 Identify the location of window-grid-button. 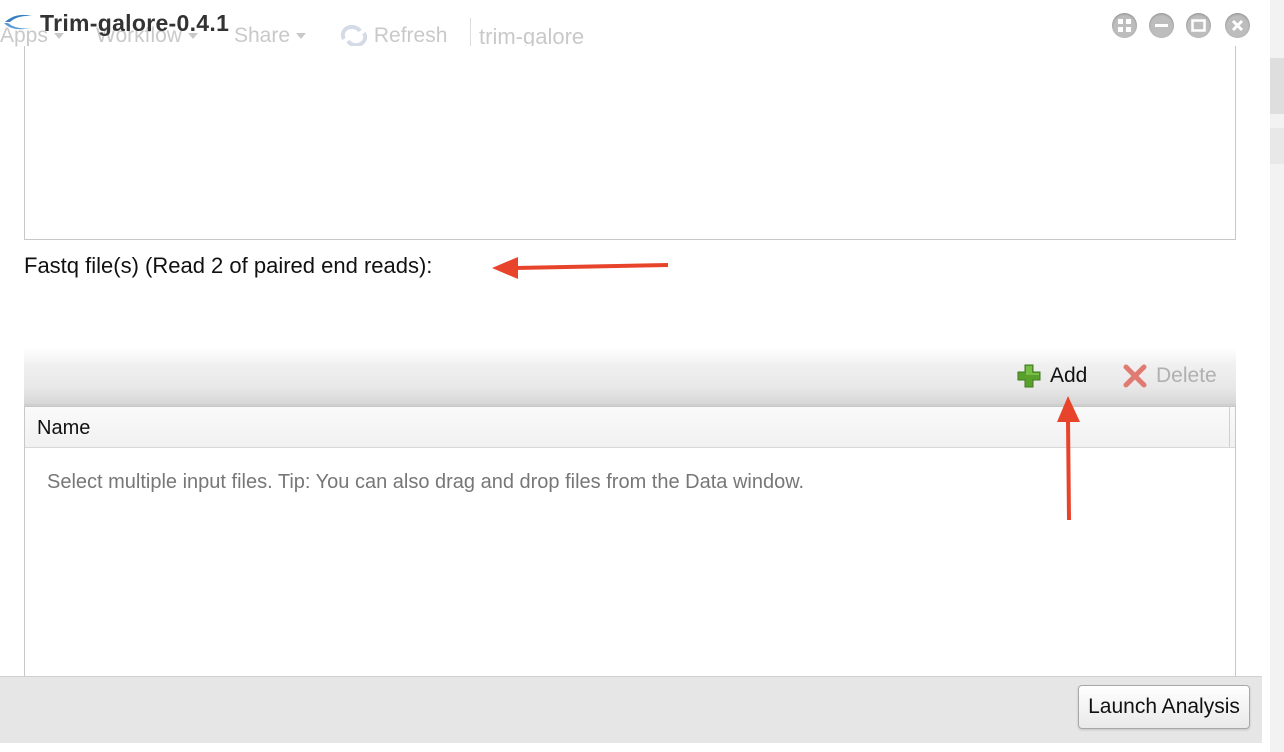
(1124, 25).